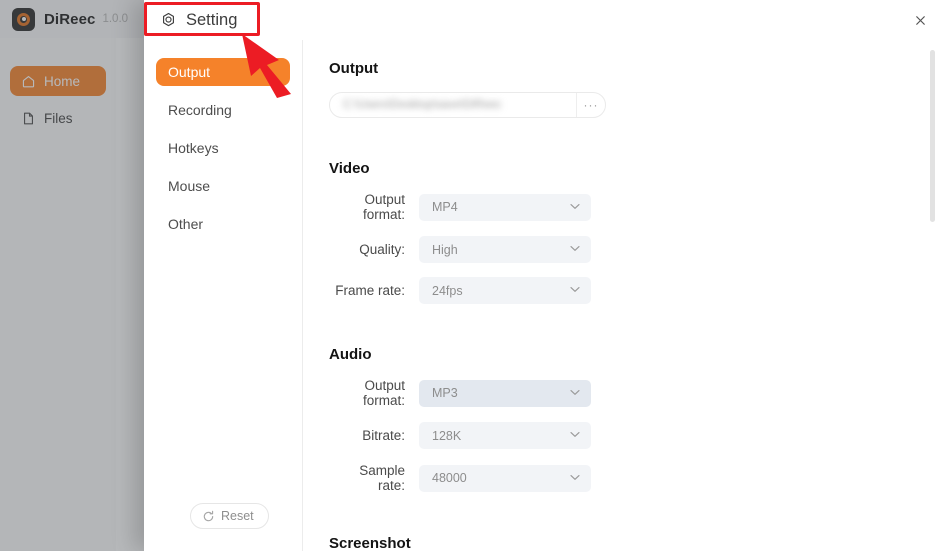 This screenshot has height=551, width=949. Describe the element at coordinates (350, 354) in the screenshot. I see `section-title-audio: Audio` at that location.